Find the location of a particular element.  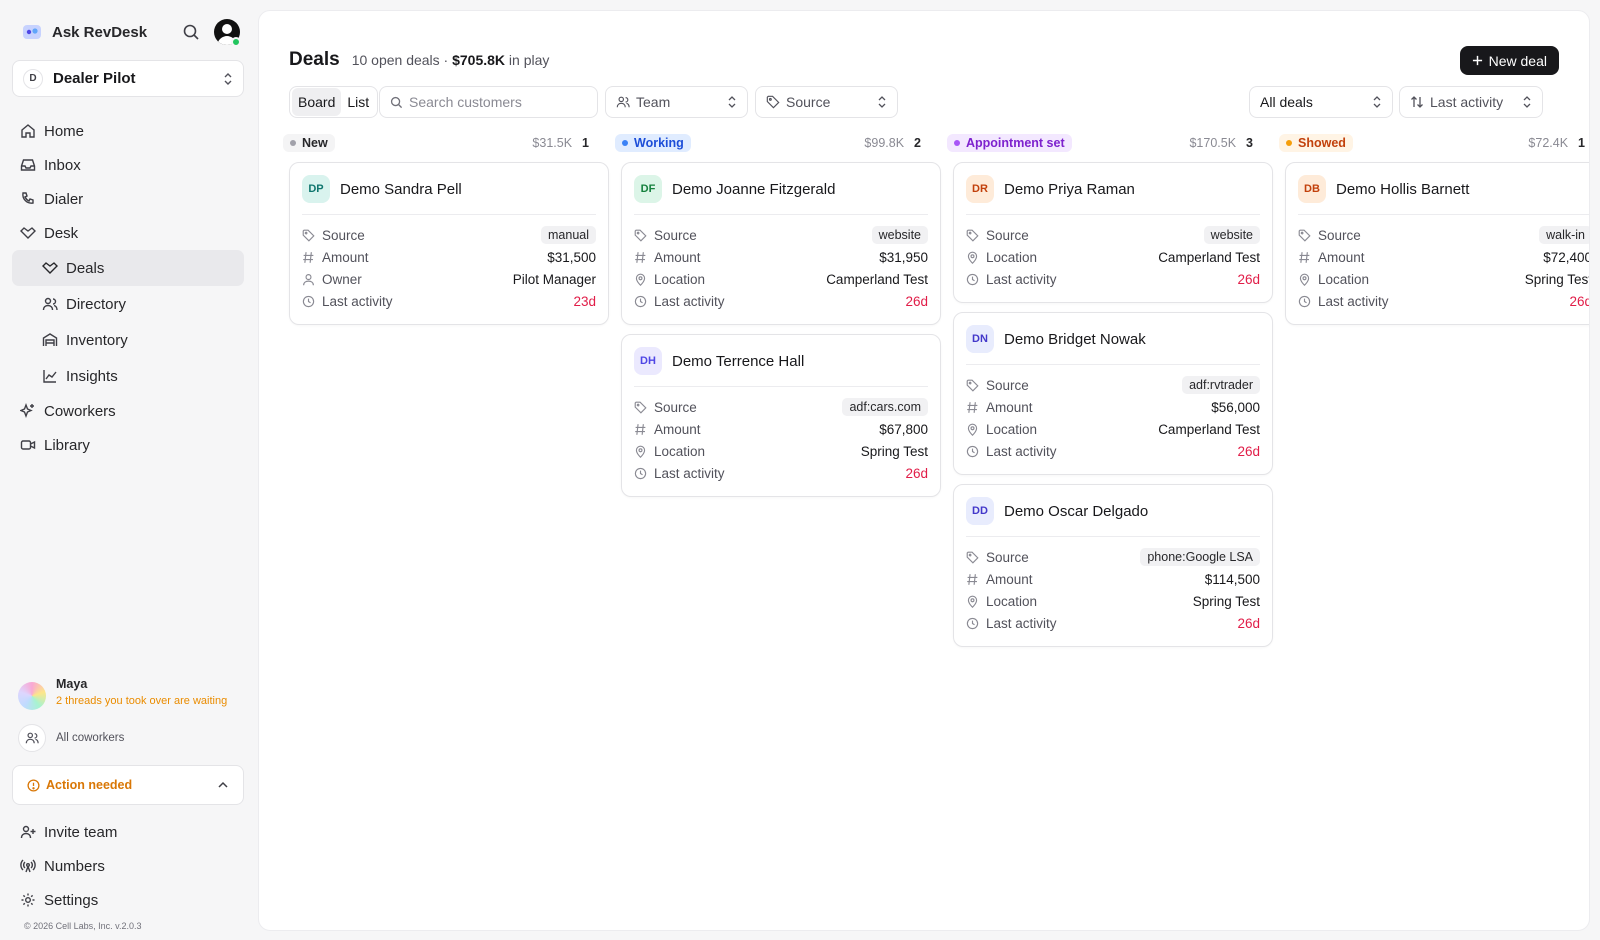

nav-home: Home is located at coordinates (128, 131).